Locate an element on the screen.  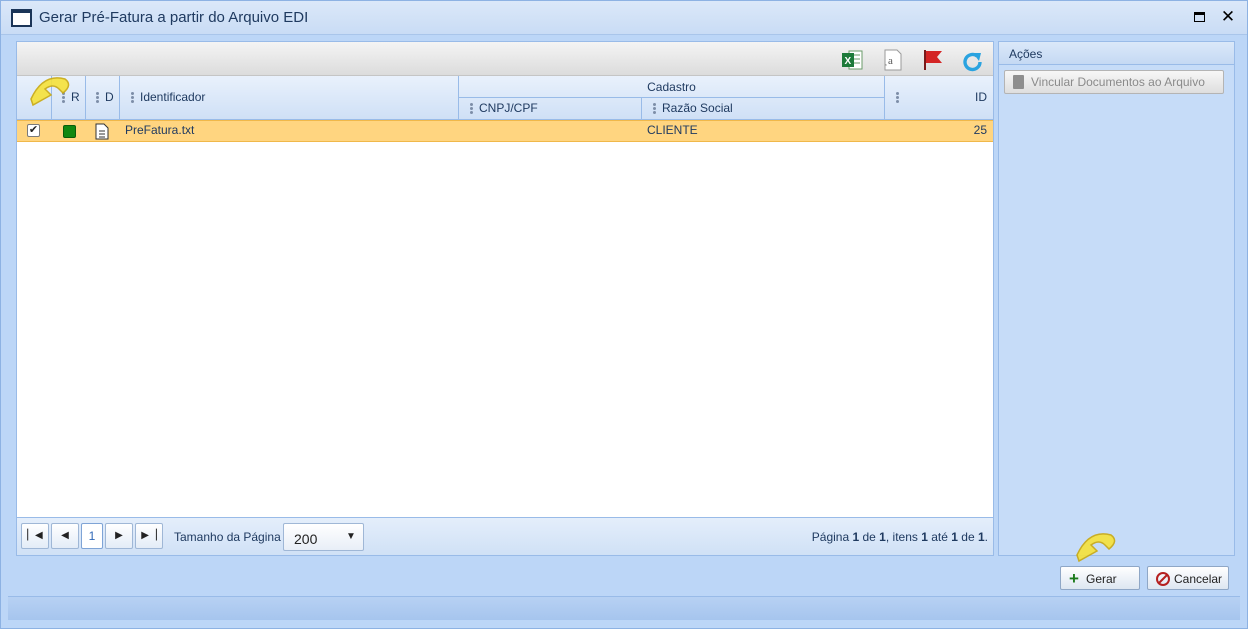
page-size-select: 200 ▼ is located at coordinates (323, 537).